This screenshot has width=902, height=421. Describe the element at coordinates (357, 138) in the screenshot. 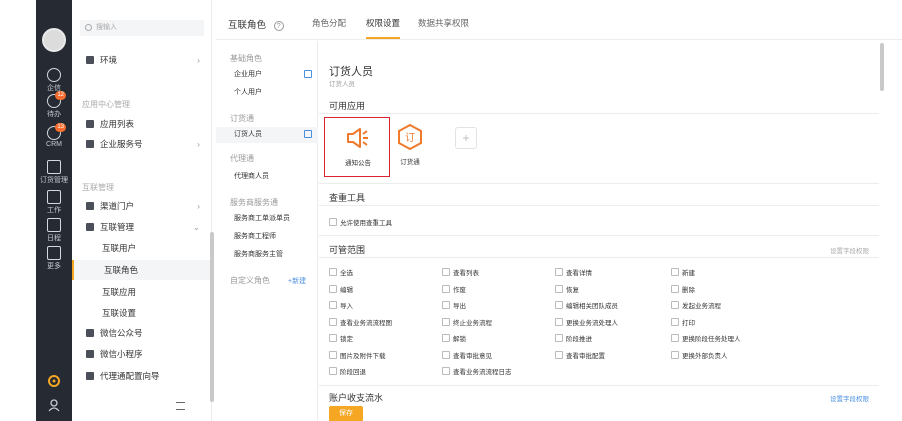

I see `megaphone-icon` at that location.